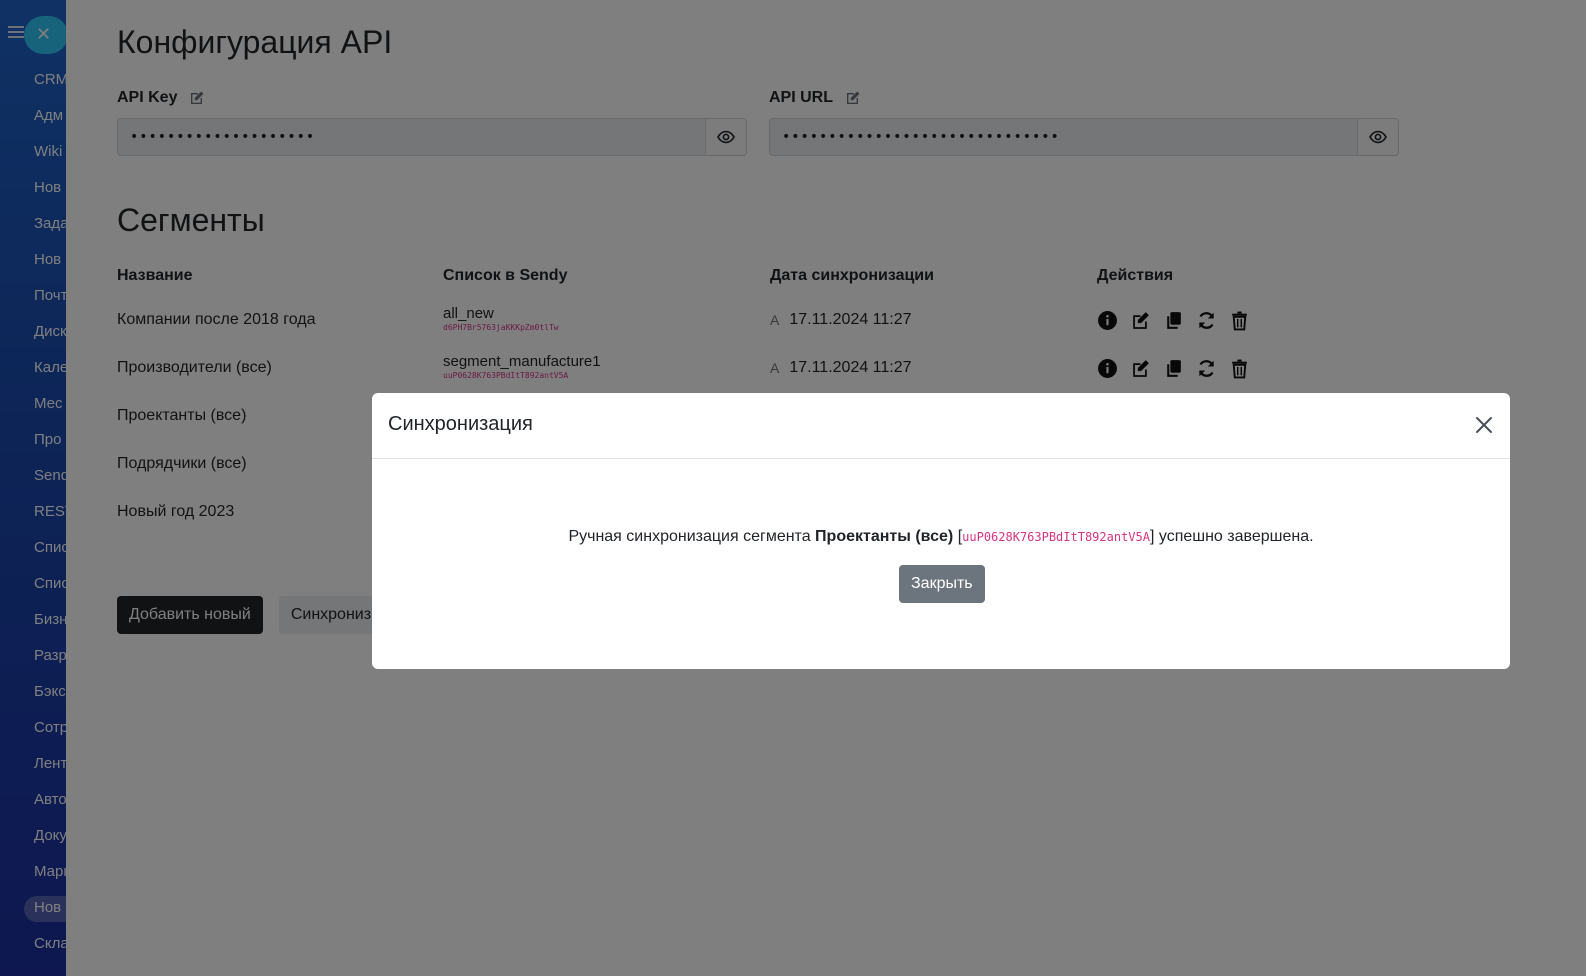  Describe the element at coordinates (689, 536) in the screenshot. I see `message-prefix: Ручная синхронизация сегмента` at that location.